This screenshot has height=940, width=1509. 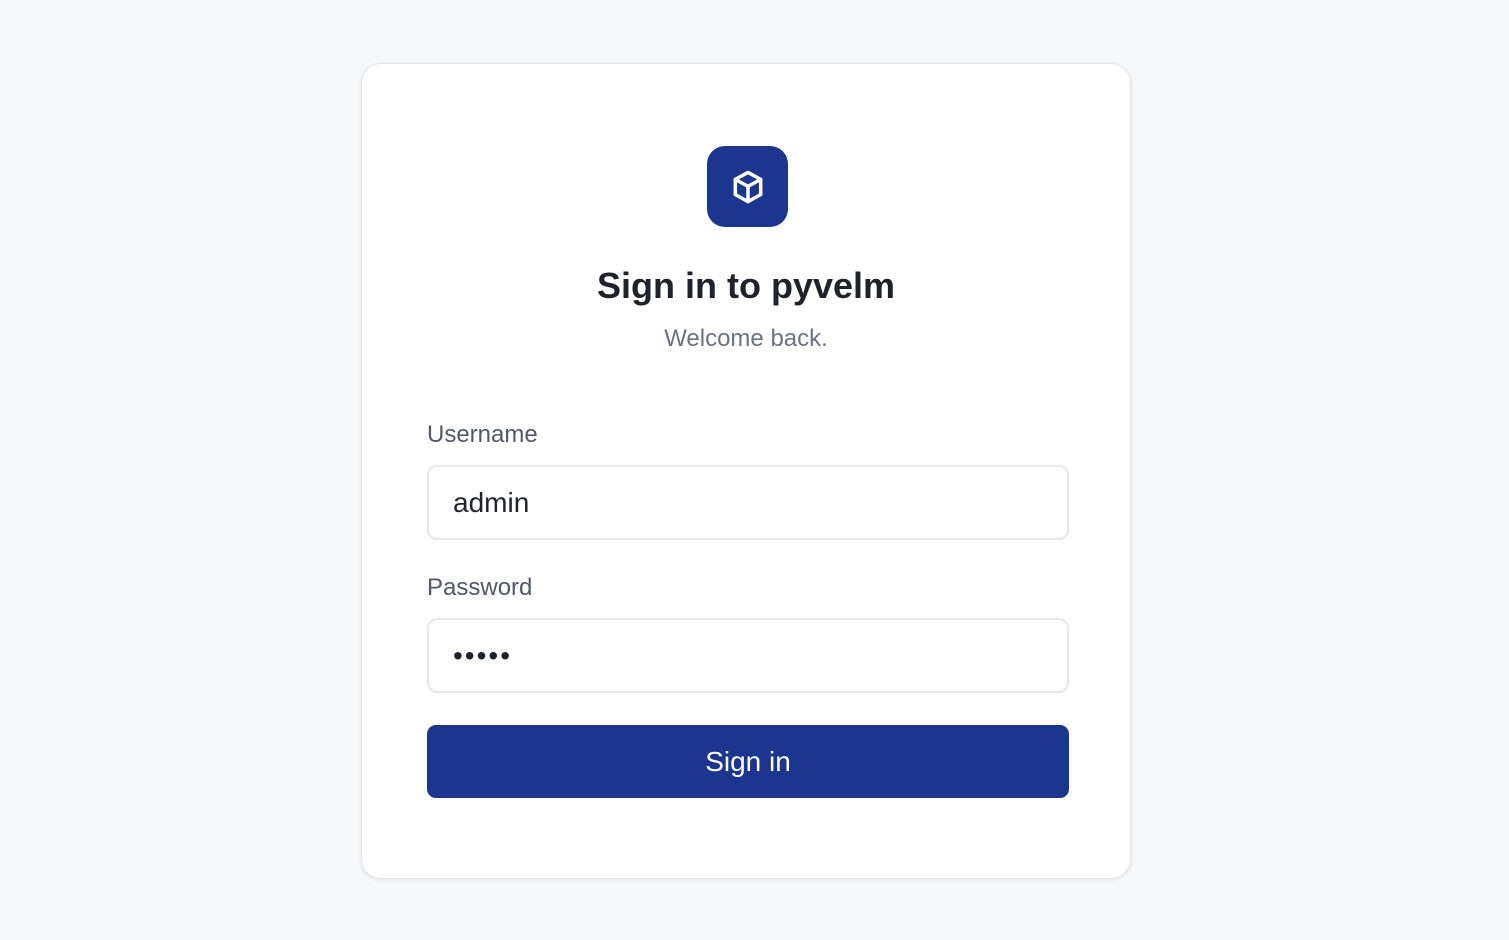 What do you see at coordinates (748, 502) in the screenshot?
I see `username-input` at bounding box center [748, 502].